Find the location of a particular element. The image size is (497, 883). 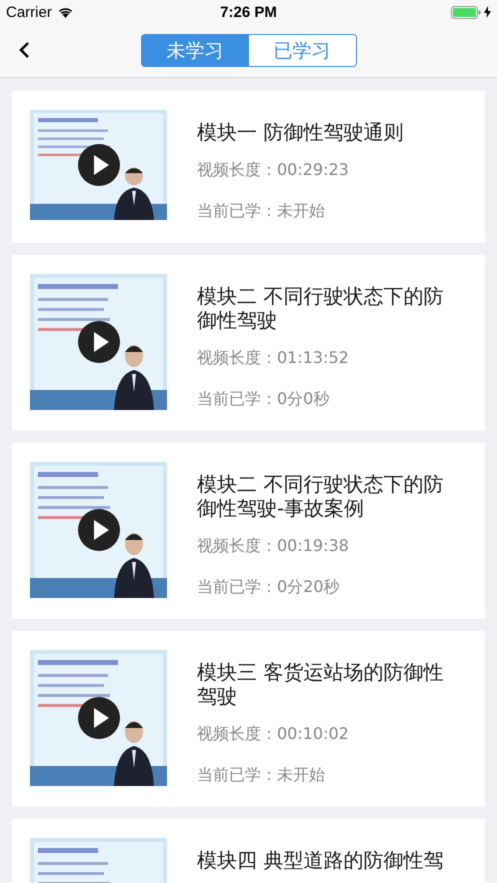

video-duration: 视频长度：00:19:38 is located at coordinates (273, 546).